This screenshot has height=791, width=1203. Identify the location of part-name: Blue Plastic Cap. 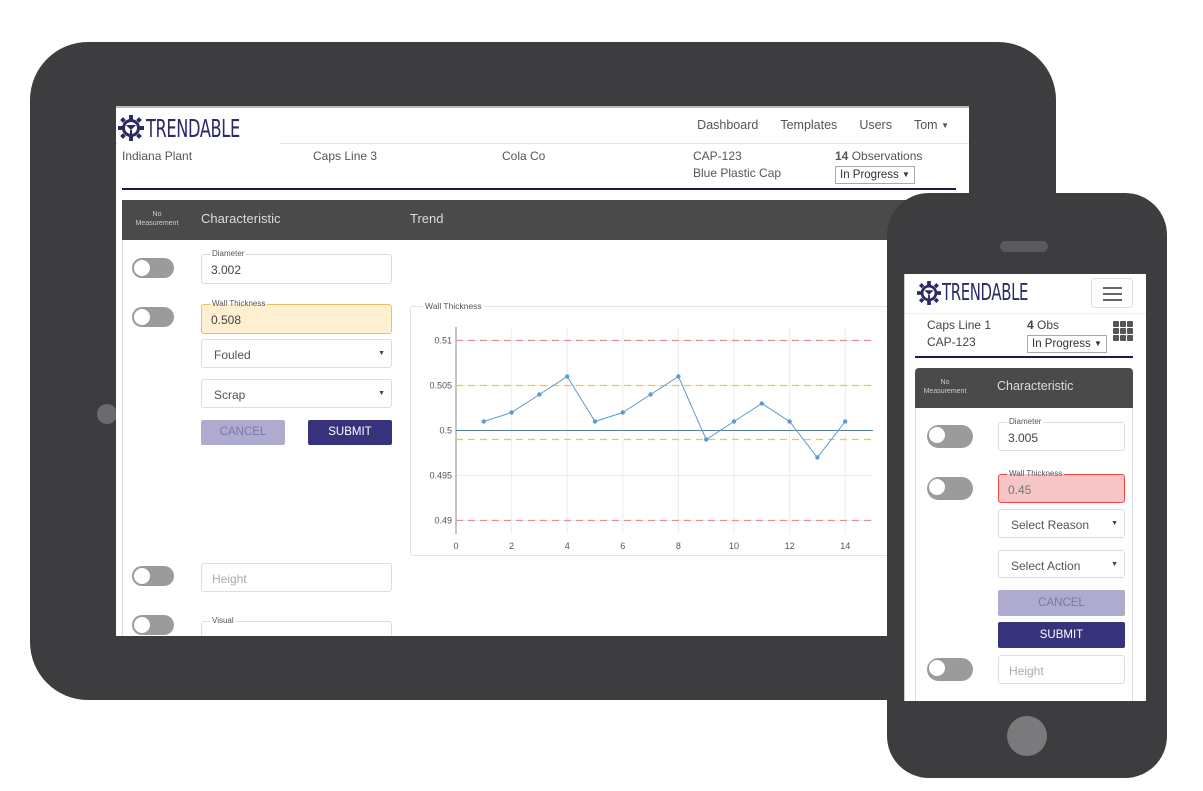
(737, 173).